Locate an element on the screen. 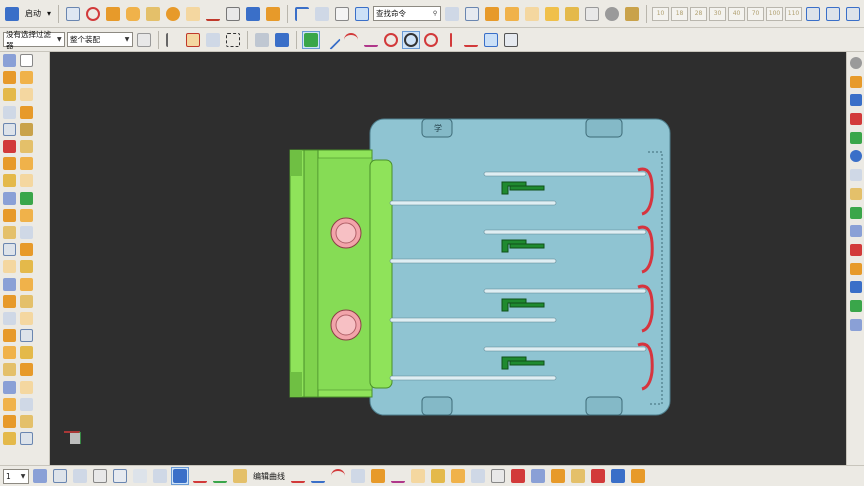  cursor-icon is located at coordinates (173, 40).